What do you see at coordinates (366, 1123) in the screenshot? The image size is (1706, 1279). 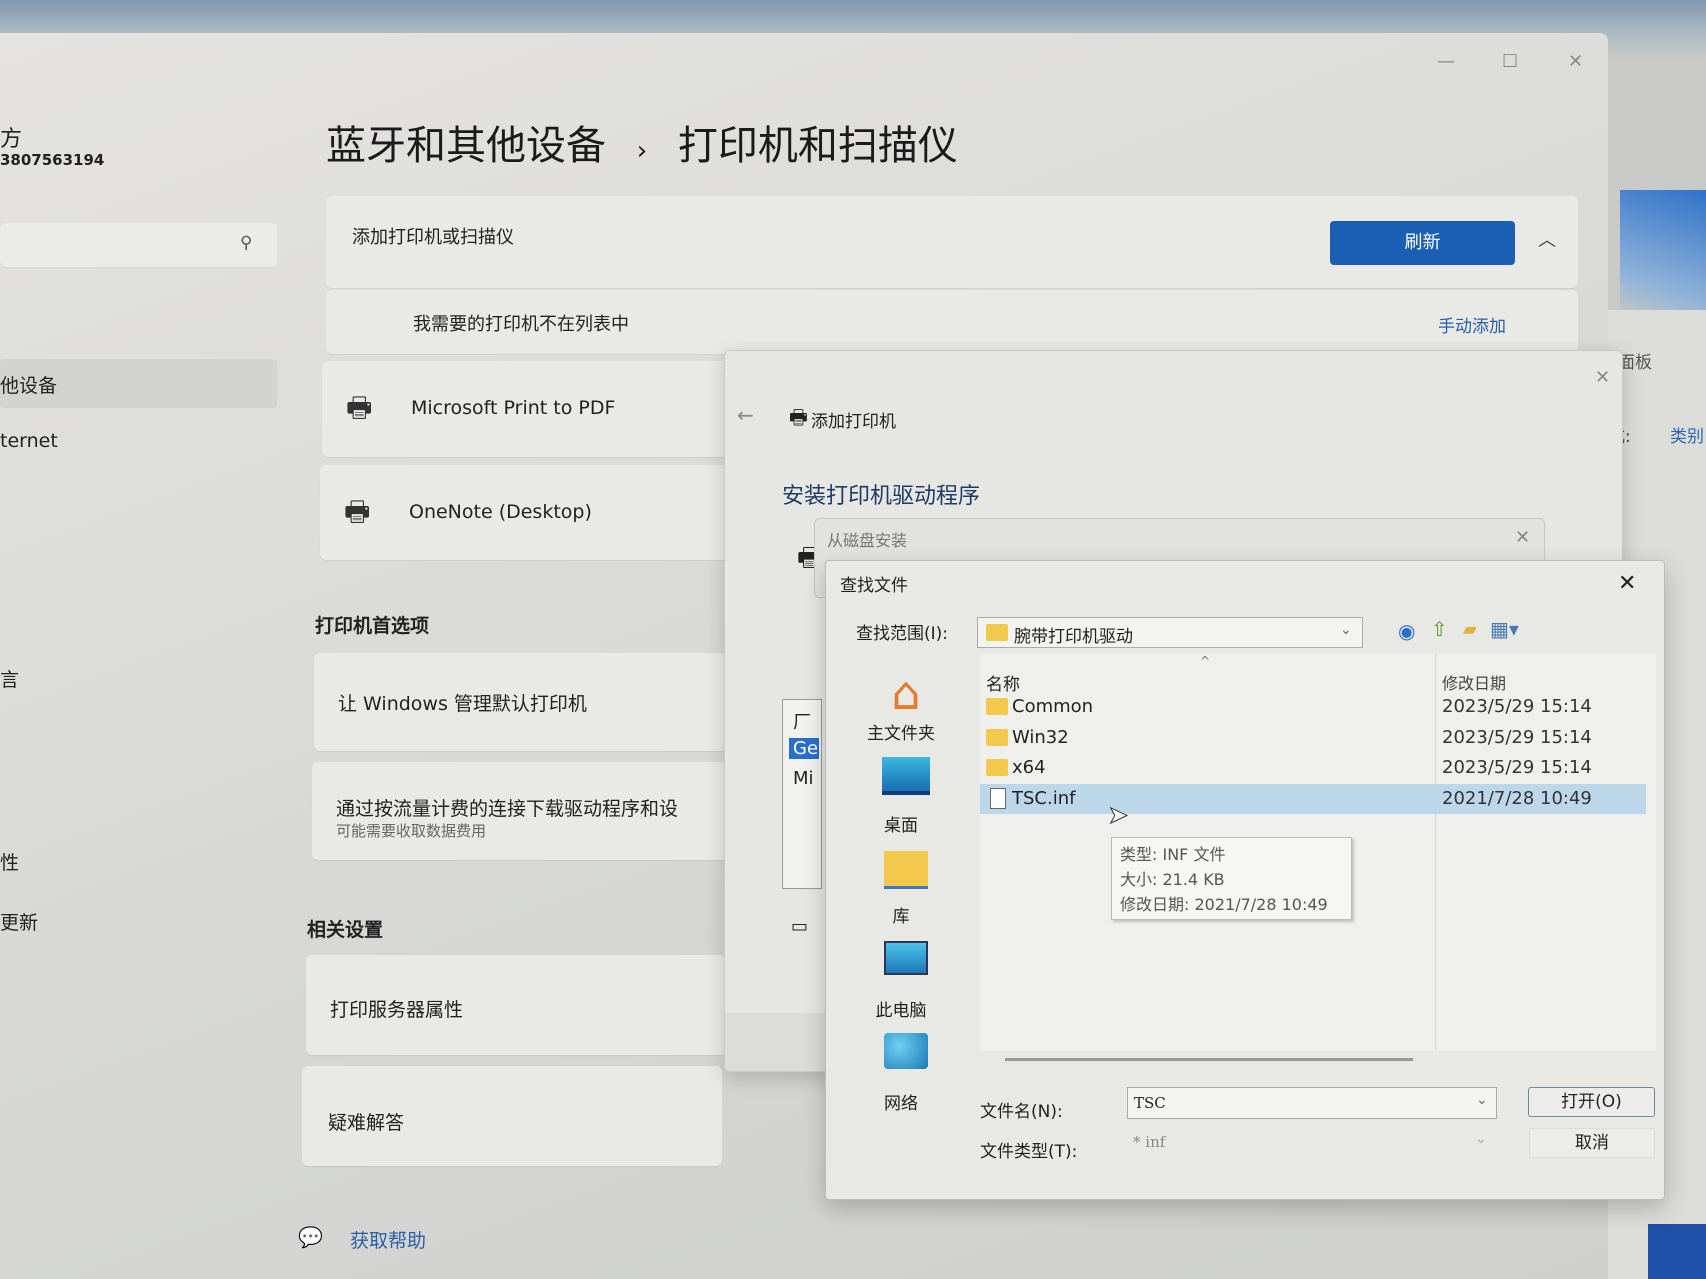 I see `setting-label: 疑难解答` at bounding box center [366, 1123].